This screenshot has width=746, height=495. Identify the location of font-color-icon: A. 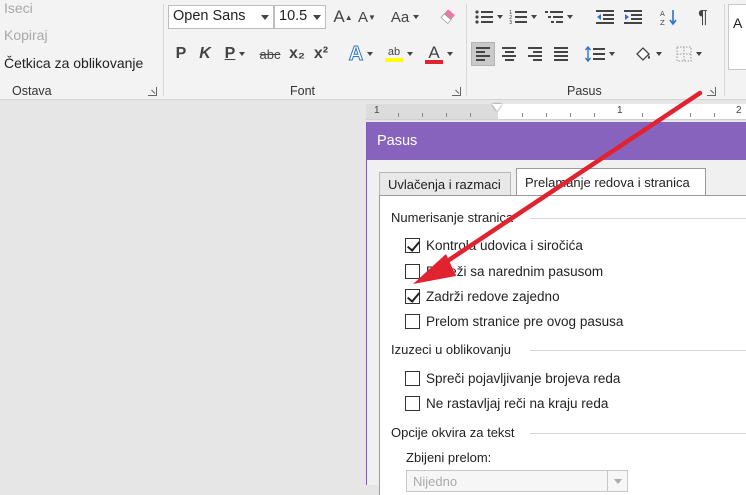
(434, 53).